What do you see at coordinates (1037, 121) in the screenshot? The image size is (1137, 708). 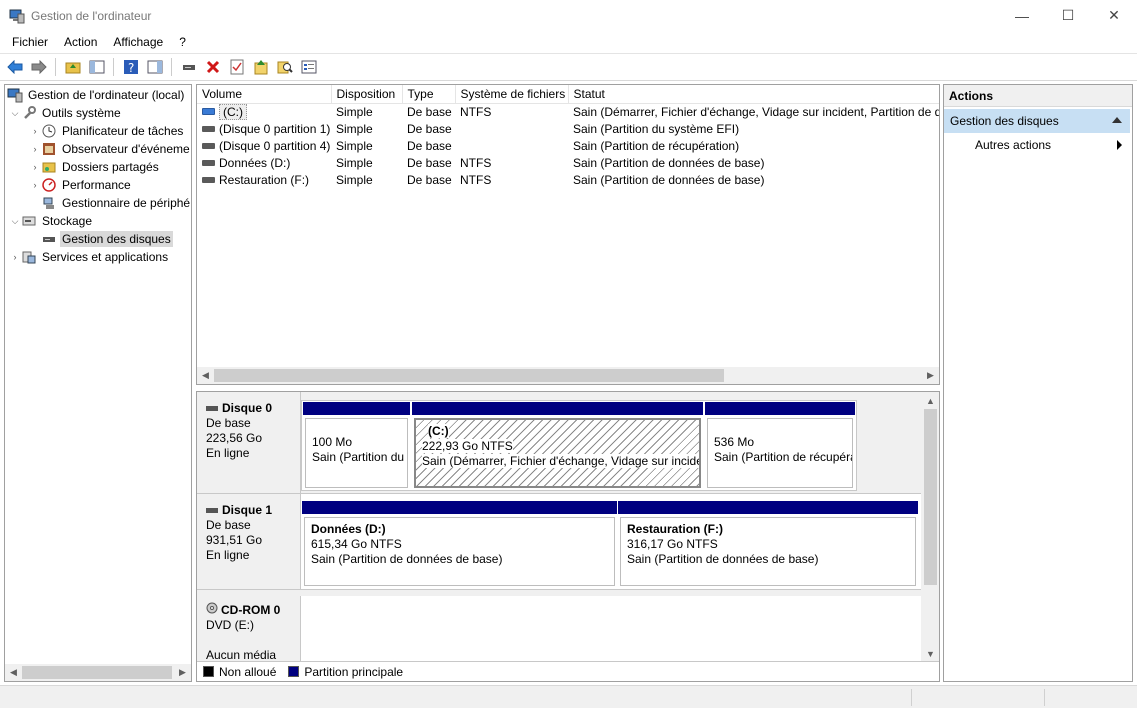 I see `actions-section-gestion-disques: Gestion des disques` at bounding box center [1037, 121].